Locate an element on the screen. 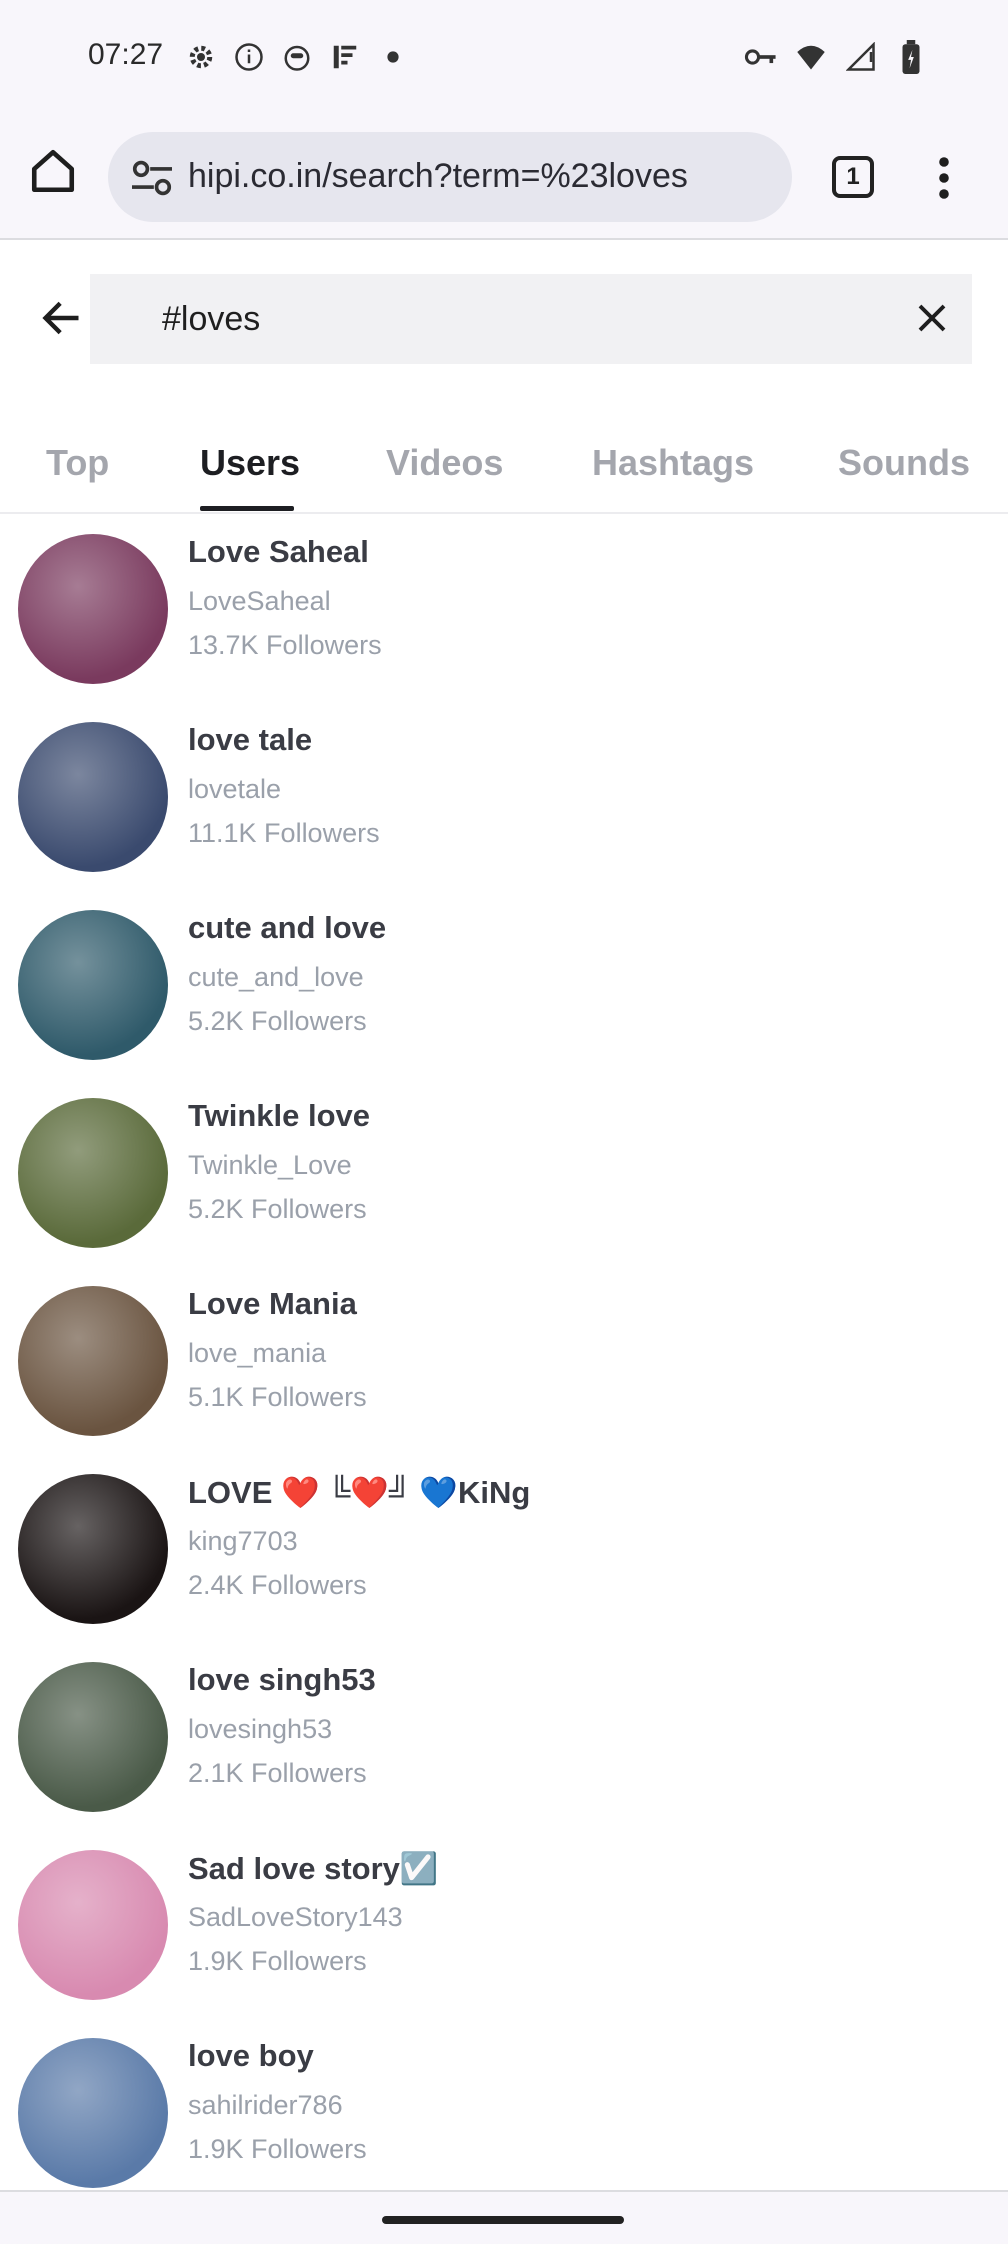  site-settings-icon is located at coordinates (152, 178).